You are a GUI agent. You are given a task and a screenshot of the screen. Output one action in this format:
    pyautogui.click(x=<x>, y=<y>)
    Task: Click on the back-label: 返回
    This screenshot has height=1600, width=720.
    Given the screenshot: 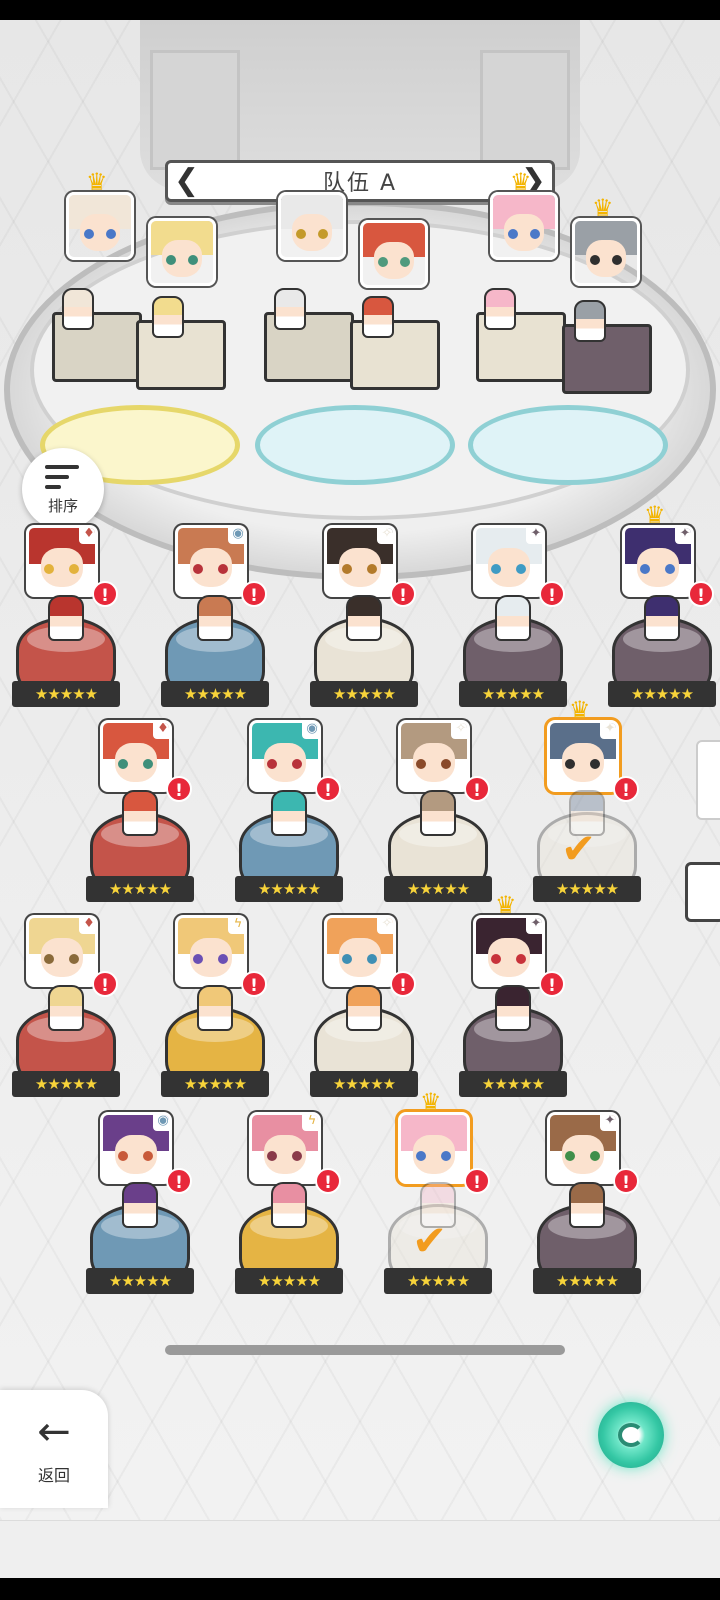 What is the action you would take?
    pyautogui.click(x=53, y=1475)
    